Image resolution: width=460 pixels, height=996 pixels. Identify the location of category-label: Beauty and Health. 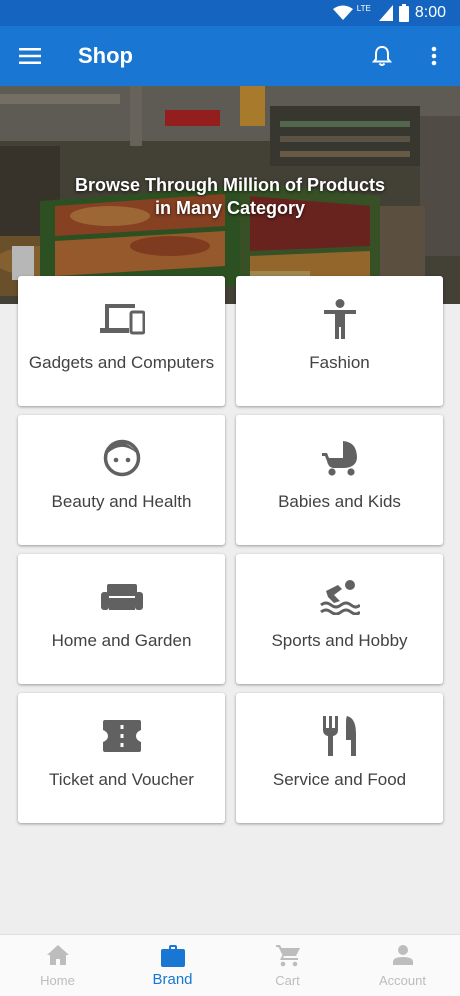
(121, 501).